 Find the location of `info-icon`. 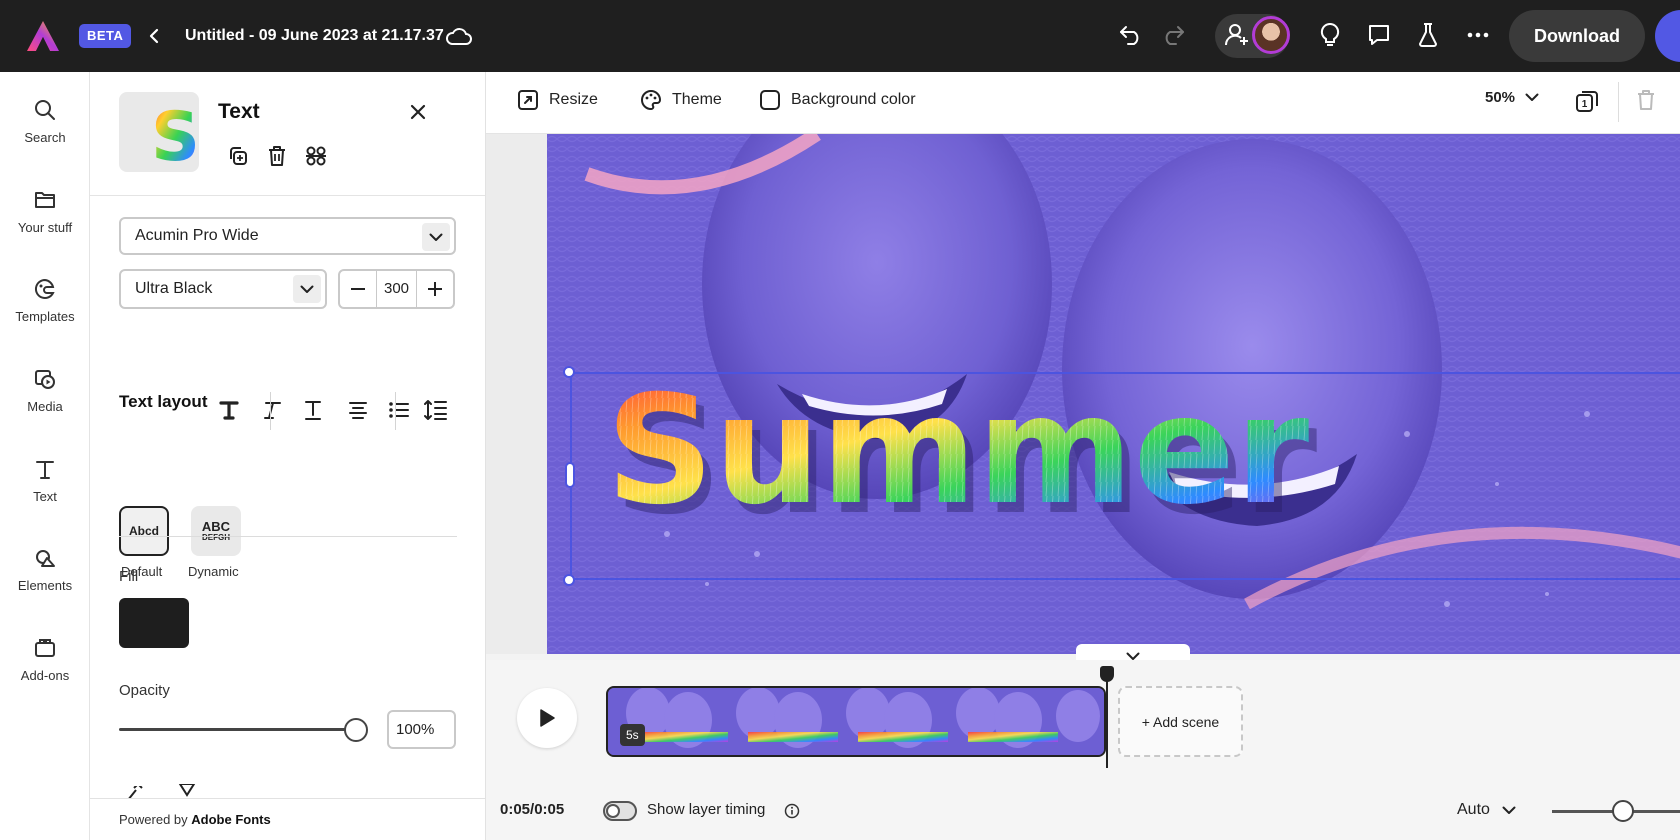

info-icon is located at coordinates (792, 811).